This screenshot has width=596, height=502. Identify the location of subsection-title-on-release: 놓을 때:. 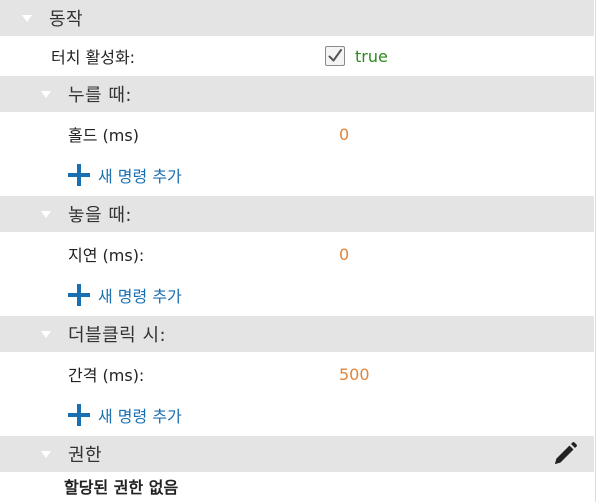
(100, 215).